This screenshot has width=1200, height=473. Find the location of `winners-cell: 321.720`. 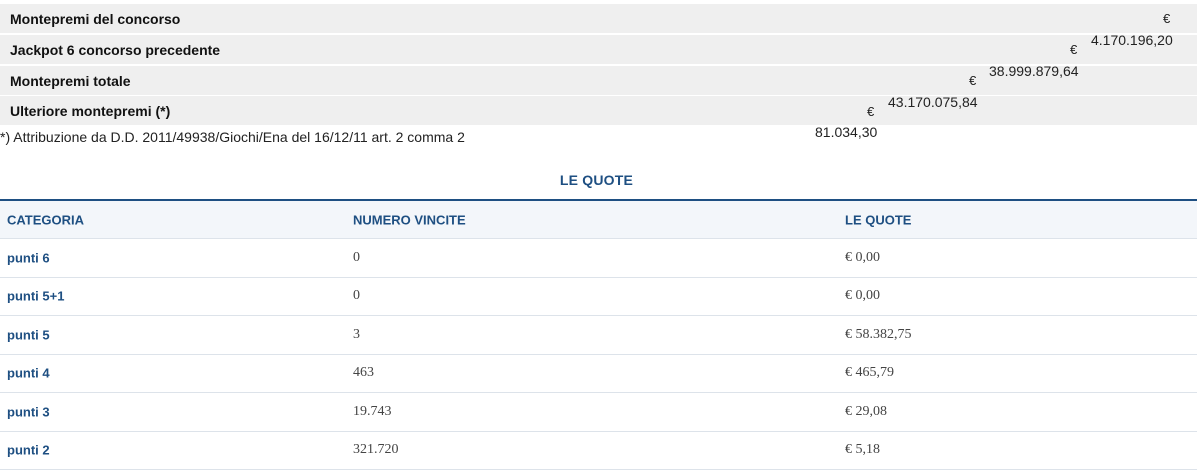

winners-cell: 321.720 is located at coordinates (376, 450).